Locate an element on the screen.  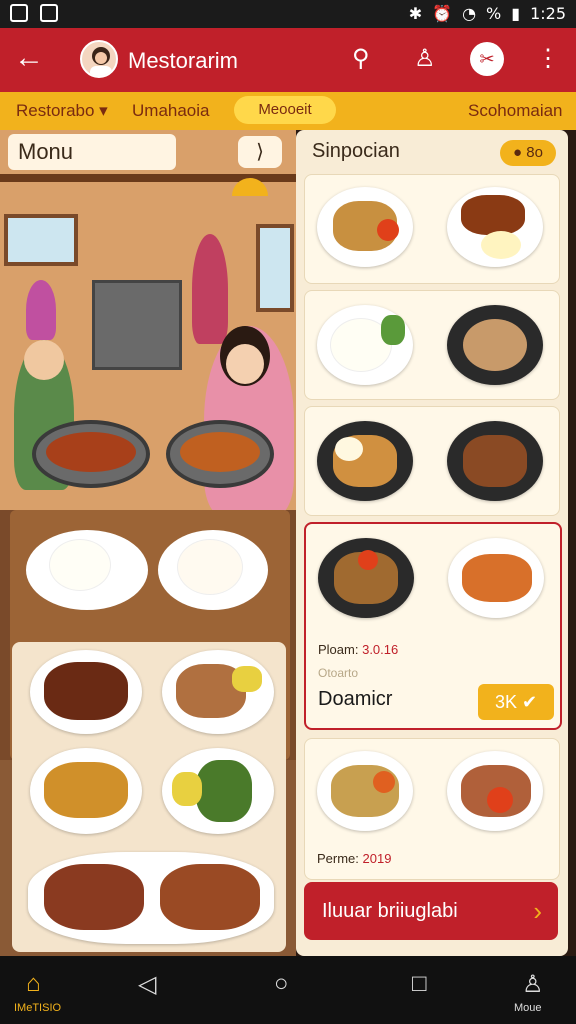
avatar is located at coordinates (99, 59).